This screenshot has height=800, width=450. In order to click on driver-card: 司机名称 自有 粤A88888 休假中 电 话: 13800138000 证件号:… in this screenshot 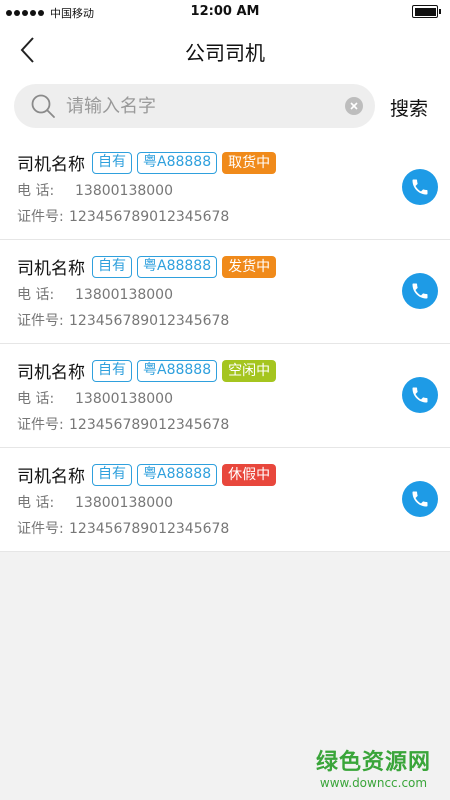, I will do `click(225, 500)`.